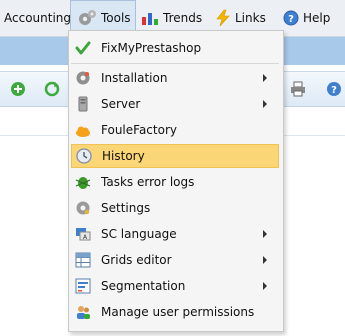  Describe the element at coordinates (175, 63) in the screenshot. I see `separator` at that location.